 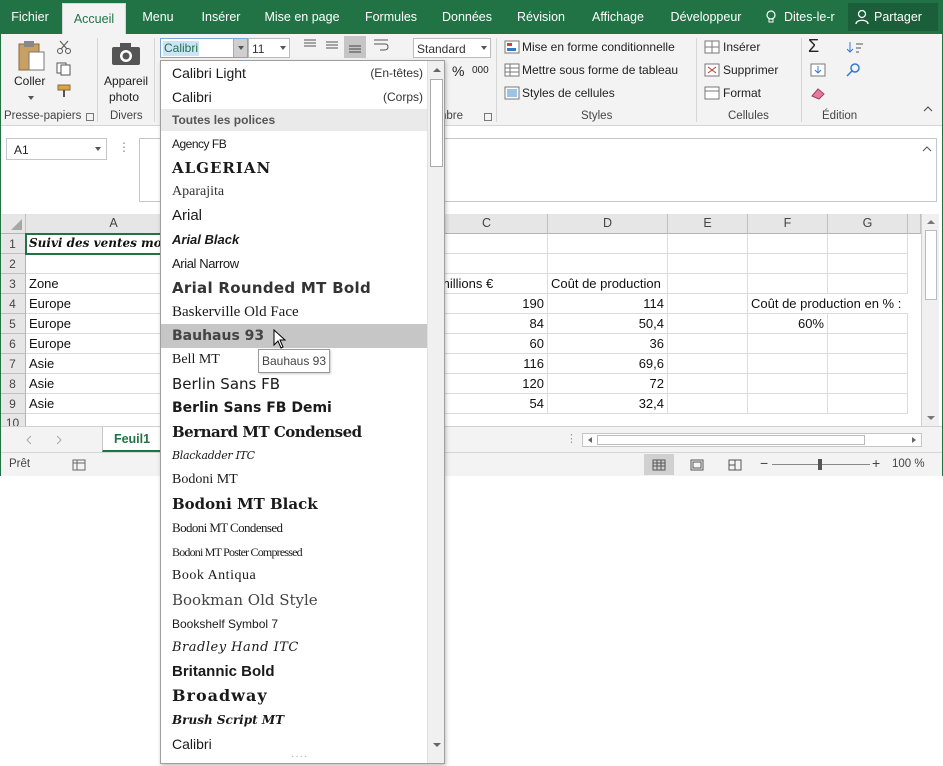 I want to click on font-option-britannic-bold: Britannic Bold, so click(x=294, y=672).